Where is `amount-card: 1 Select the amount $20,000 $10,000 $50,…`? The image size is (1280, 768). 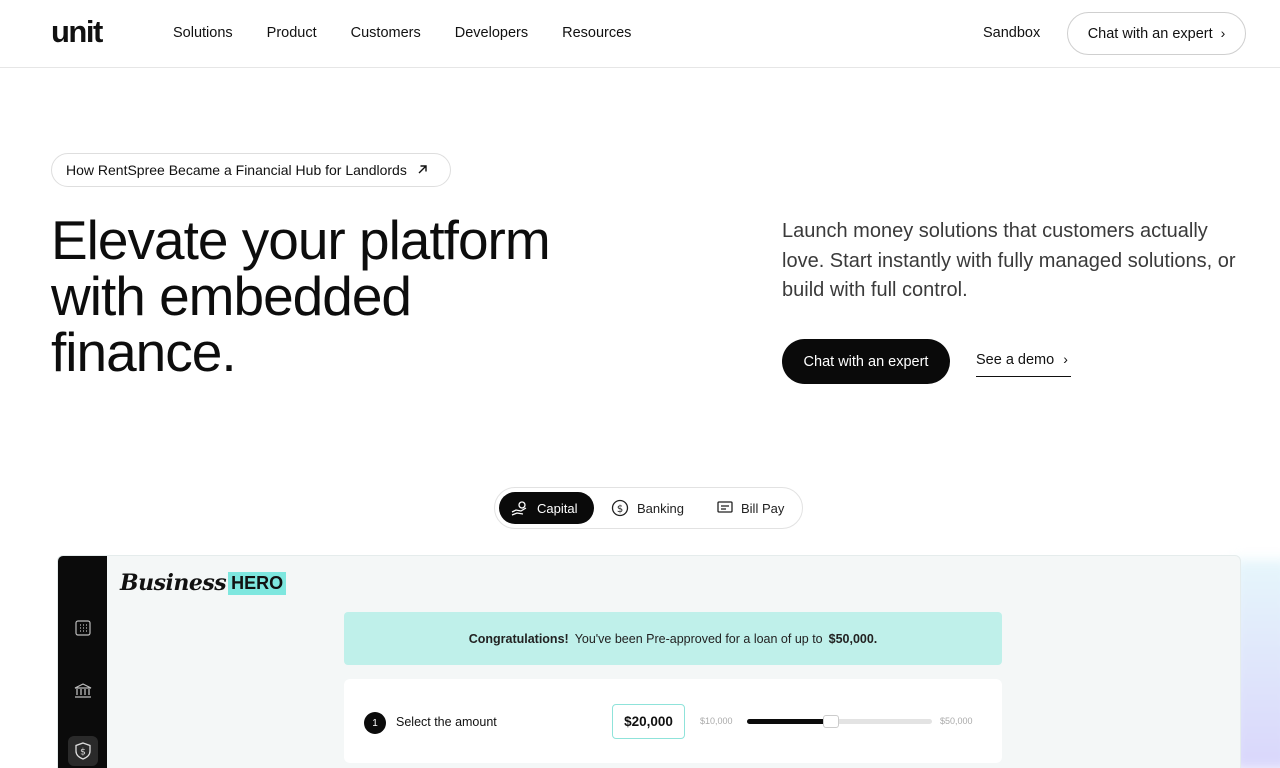
amount-card: 1 Select the amount $20,000 $10,000 $50,… is located at coordinates (673, 721).